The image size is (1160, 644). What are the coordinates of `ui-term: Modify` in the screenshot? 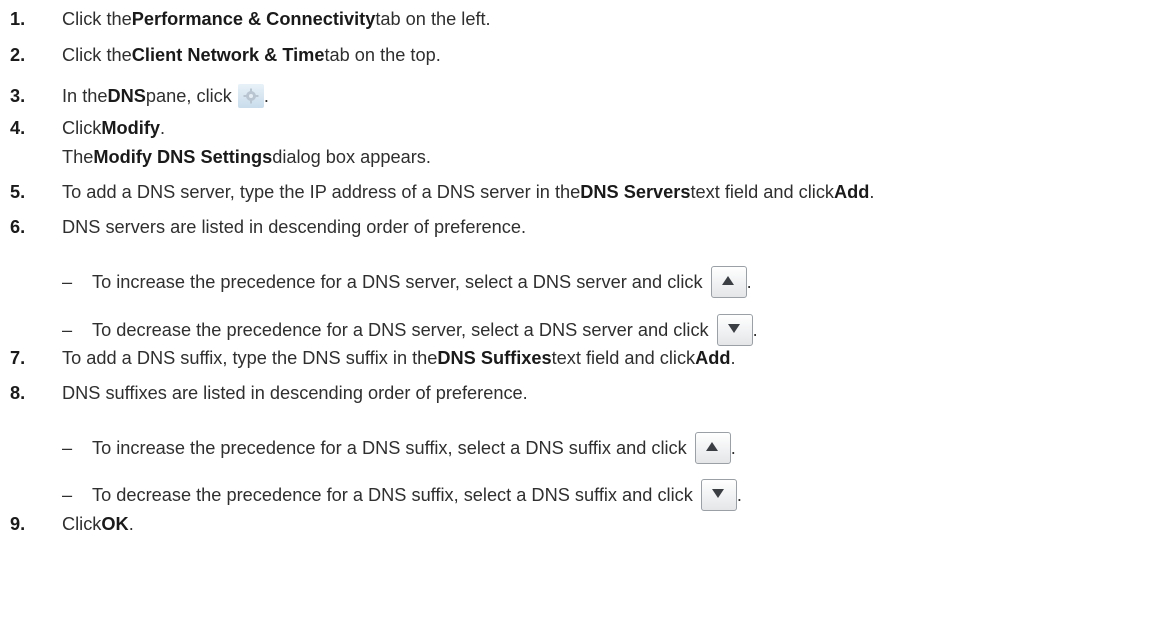 It's located at (131, 127).